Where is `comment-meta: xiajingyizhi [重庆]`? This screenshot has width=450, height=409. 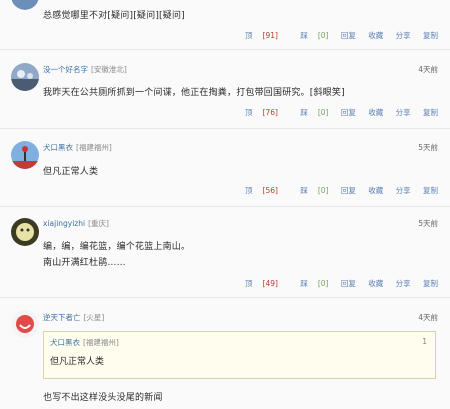
comment-meta: xiajingyizhi [重庆] is located at coordinates (76, 223).